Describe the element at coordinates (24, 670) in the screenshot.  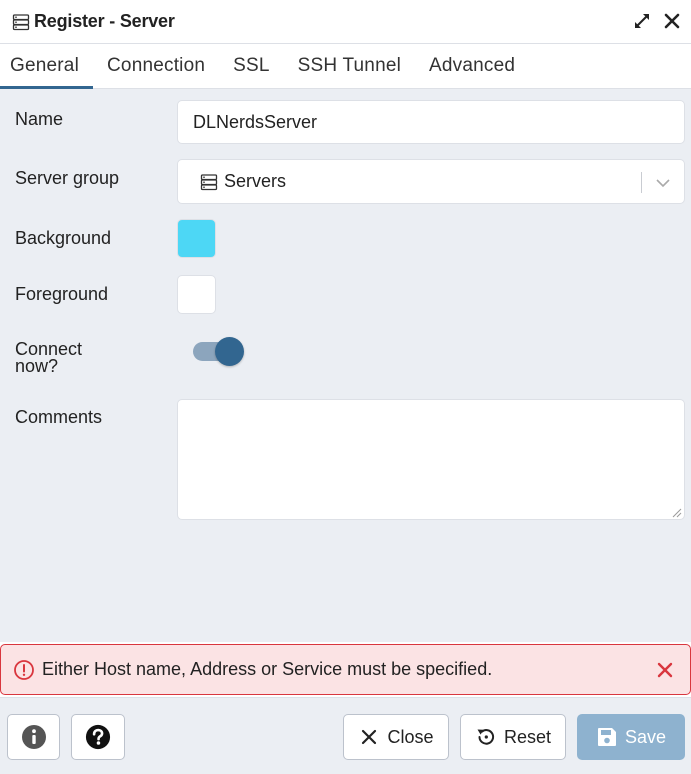
I see `alert-circle-icon` at that location.